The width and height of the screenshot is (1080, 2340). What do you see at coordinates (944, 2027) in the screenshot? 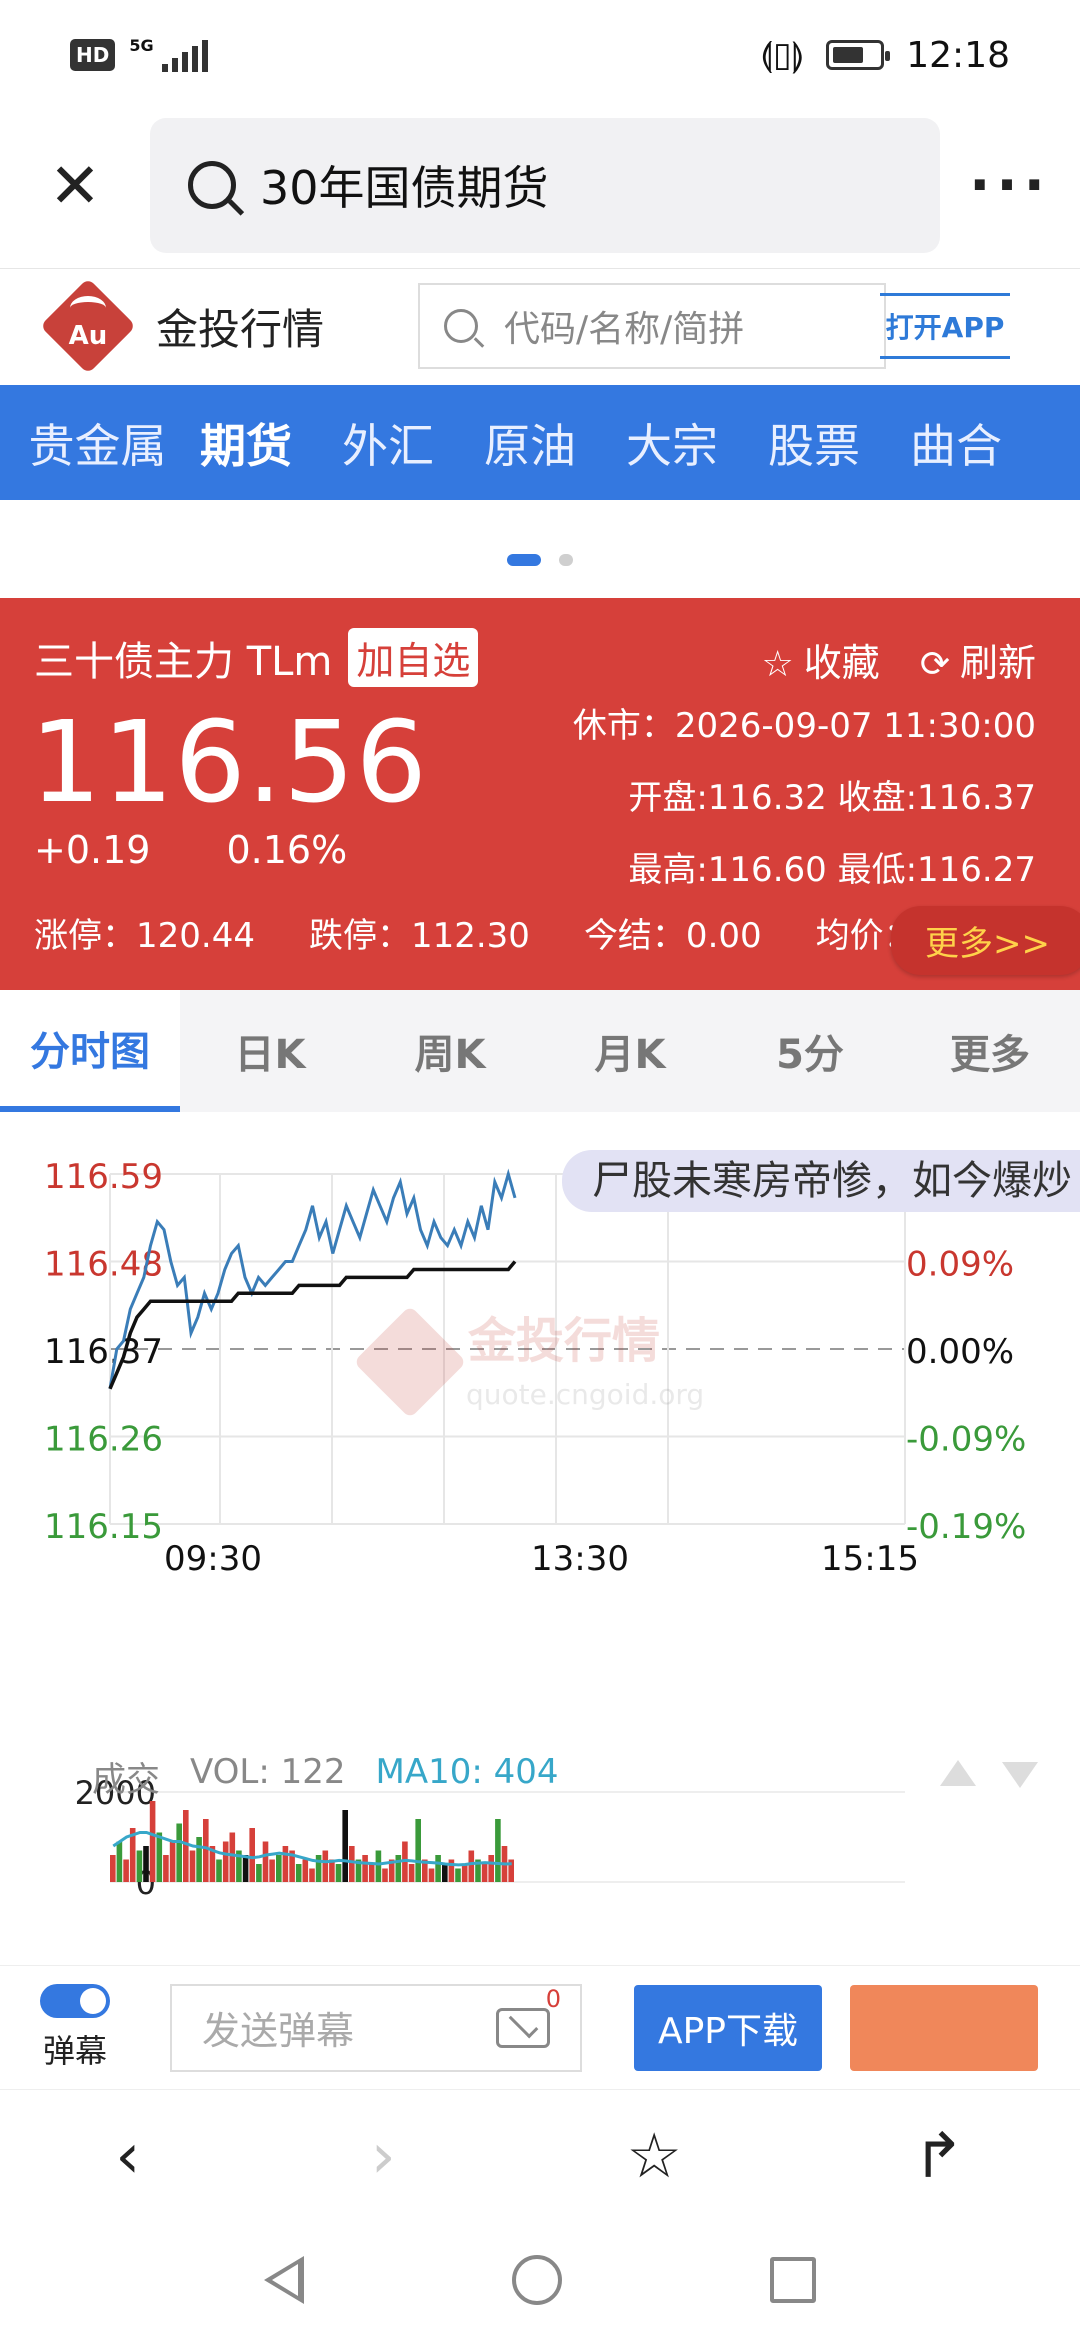
I see `orange-action-button` at bounding box center [944, 2027].